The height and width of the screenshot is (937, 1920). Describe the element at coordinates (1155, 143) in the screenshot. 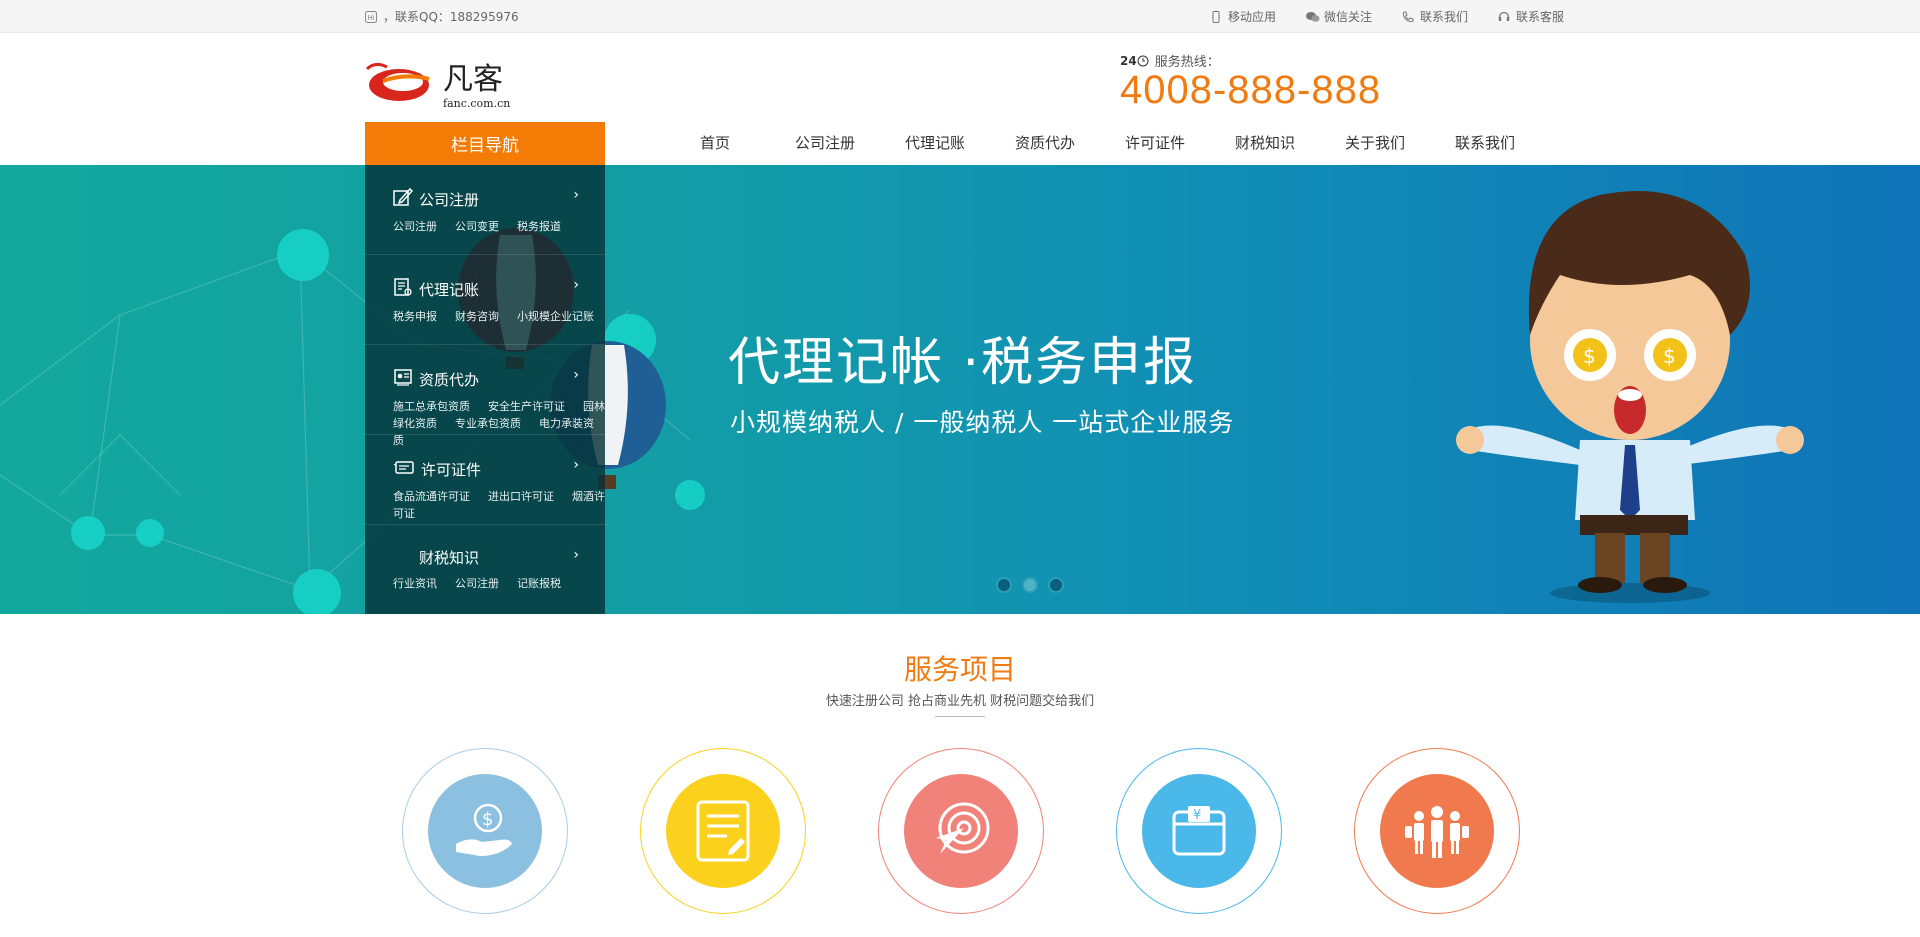

I see `nav-licenses: 许可证件` at that location.